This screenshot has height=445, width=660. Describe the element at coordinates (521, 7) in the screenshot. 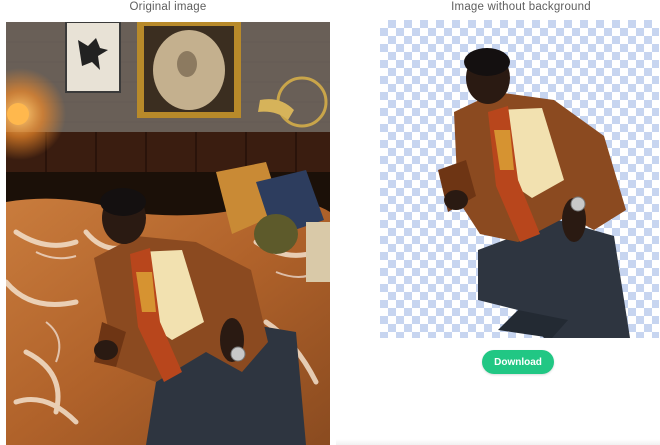

I see `result-image-title: Image without background` at that location.